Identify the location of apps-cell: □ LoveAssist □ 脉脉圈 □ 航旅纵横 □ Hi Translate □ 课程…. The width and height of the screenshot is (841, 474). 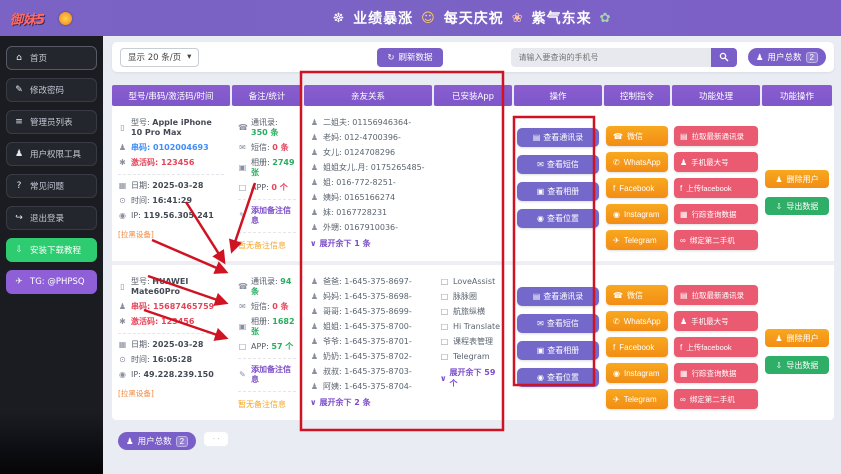
(473, 343).